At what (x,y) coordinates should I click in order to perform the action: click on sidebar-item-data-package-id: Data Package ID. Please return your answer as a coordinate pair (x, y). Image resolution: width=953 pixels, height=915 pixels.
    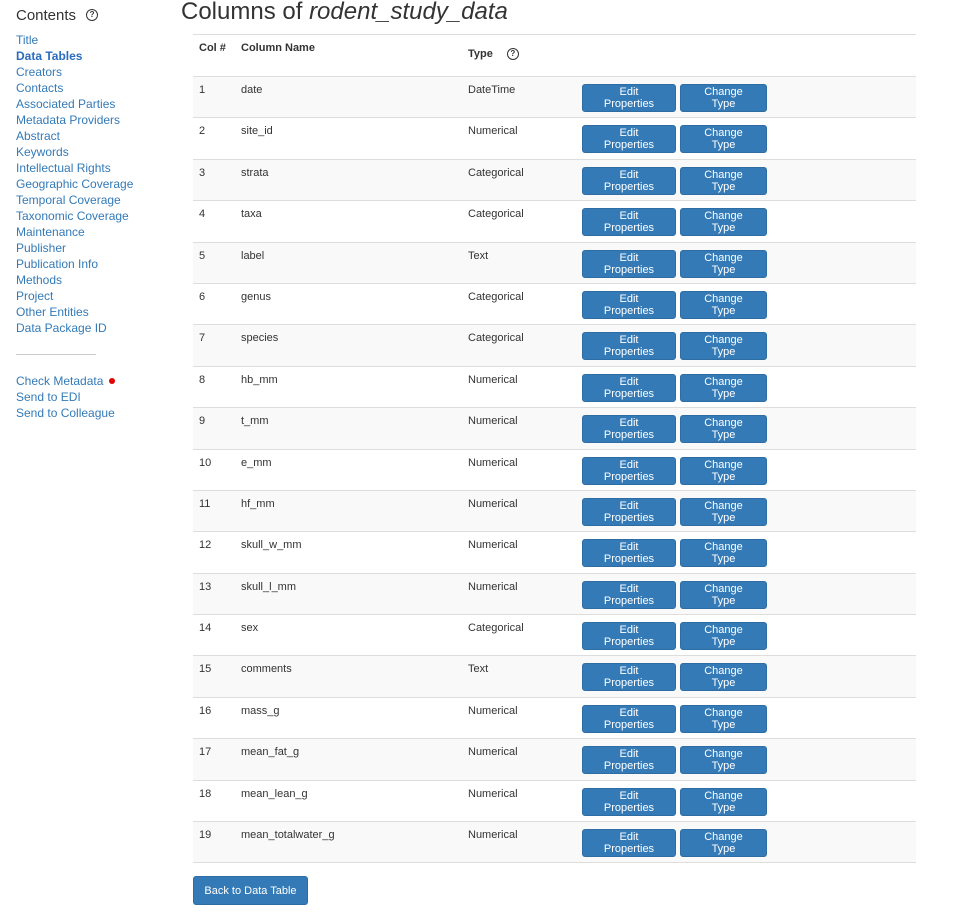
    Looking at the image, I should click on (91, 328).